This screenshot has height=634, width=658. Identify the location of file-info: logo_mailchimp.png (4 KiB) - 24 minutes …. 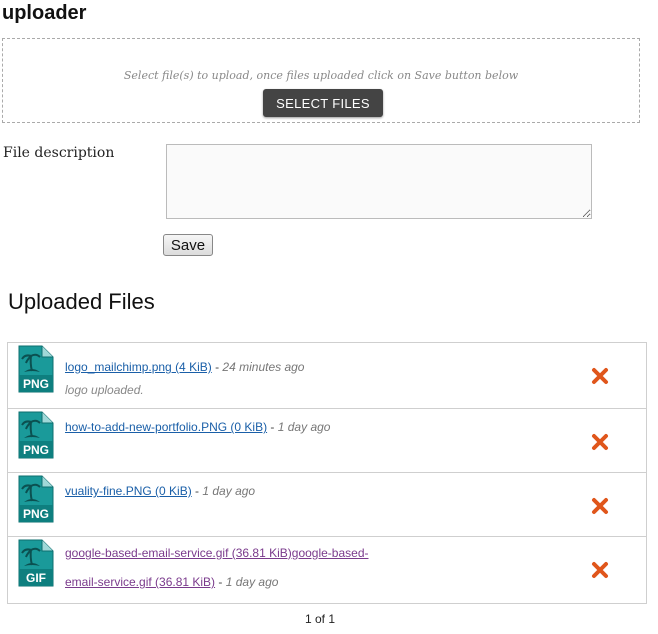
(185, 367).